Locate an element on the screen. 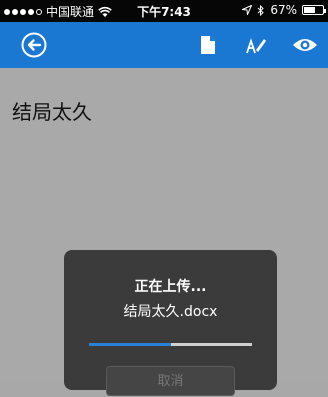 The width and height of the screenshot is (328, 397). back-button is located at coordinates (34, 45).